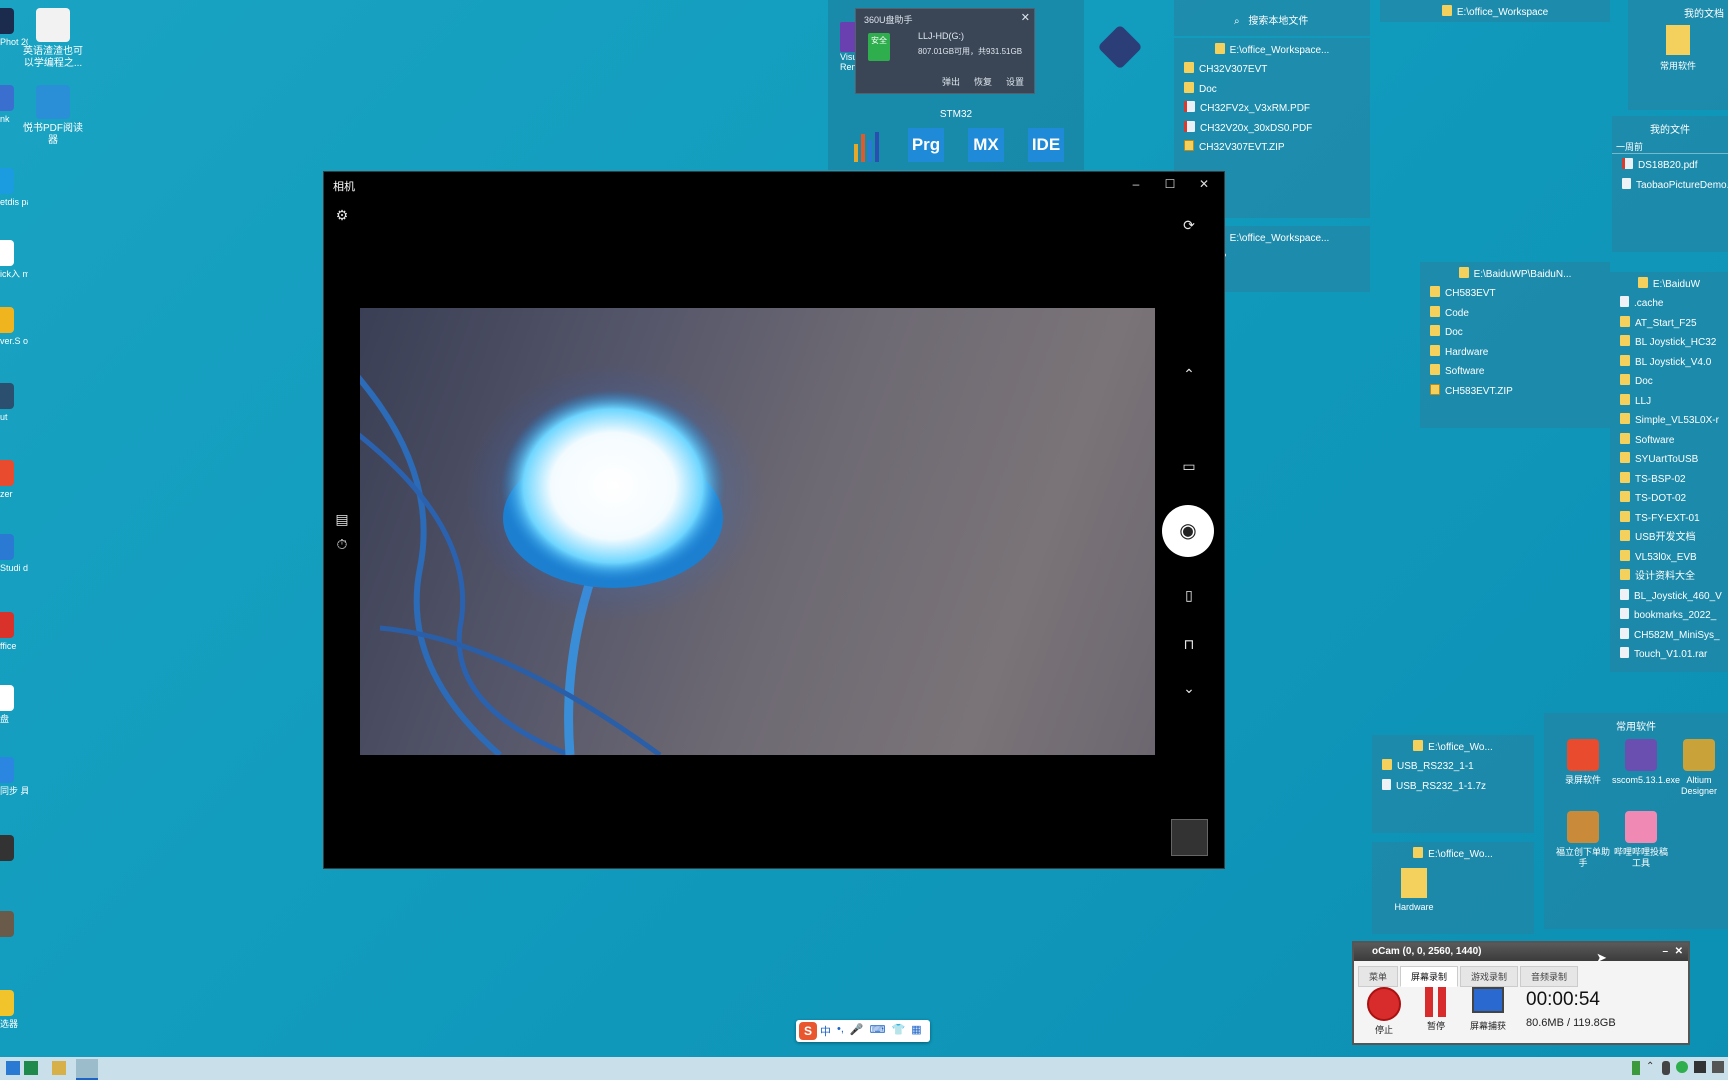 The image size is (1728, 1080). I want to click on ocam-tab: 音频录制, so click(1549, 976).